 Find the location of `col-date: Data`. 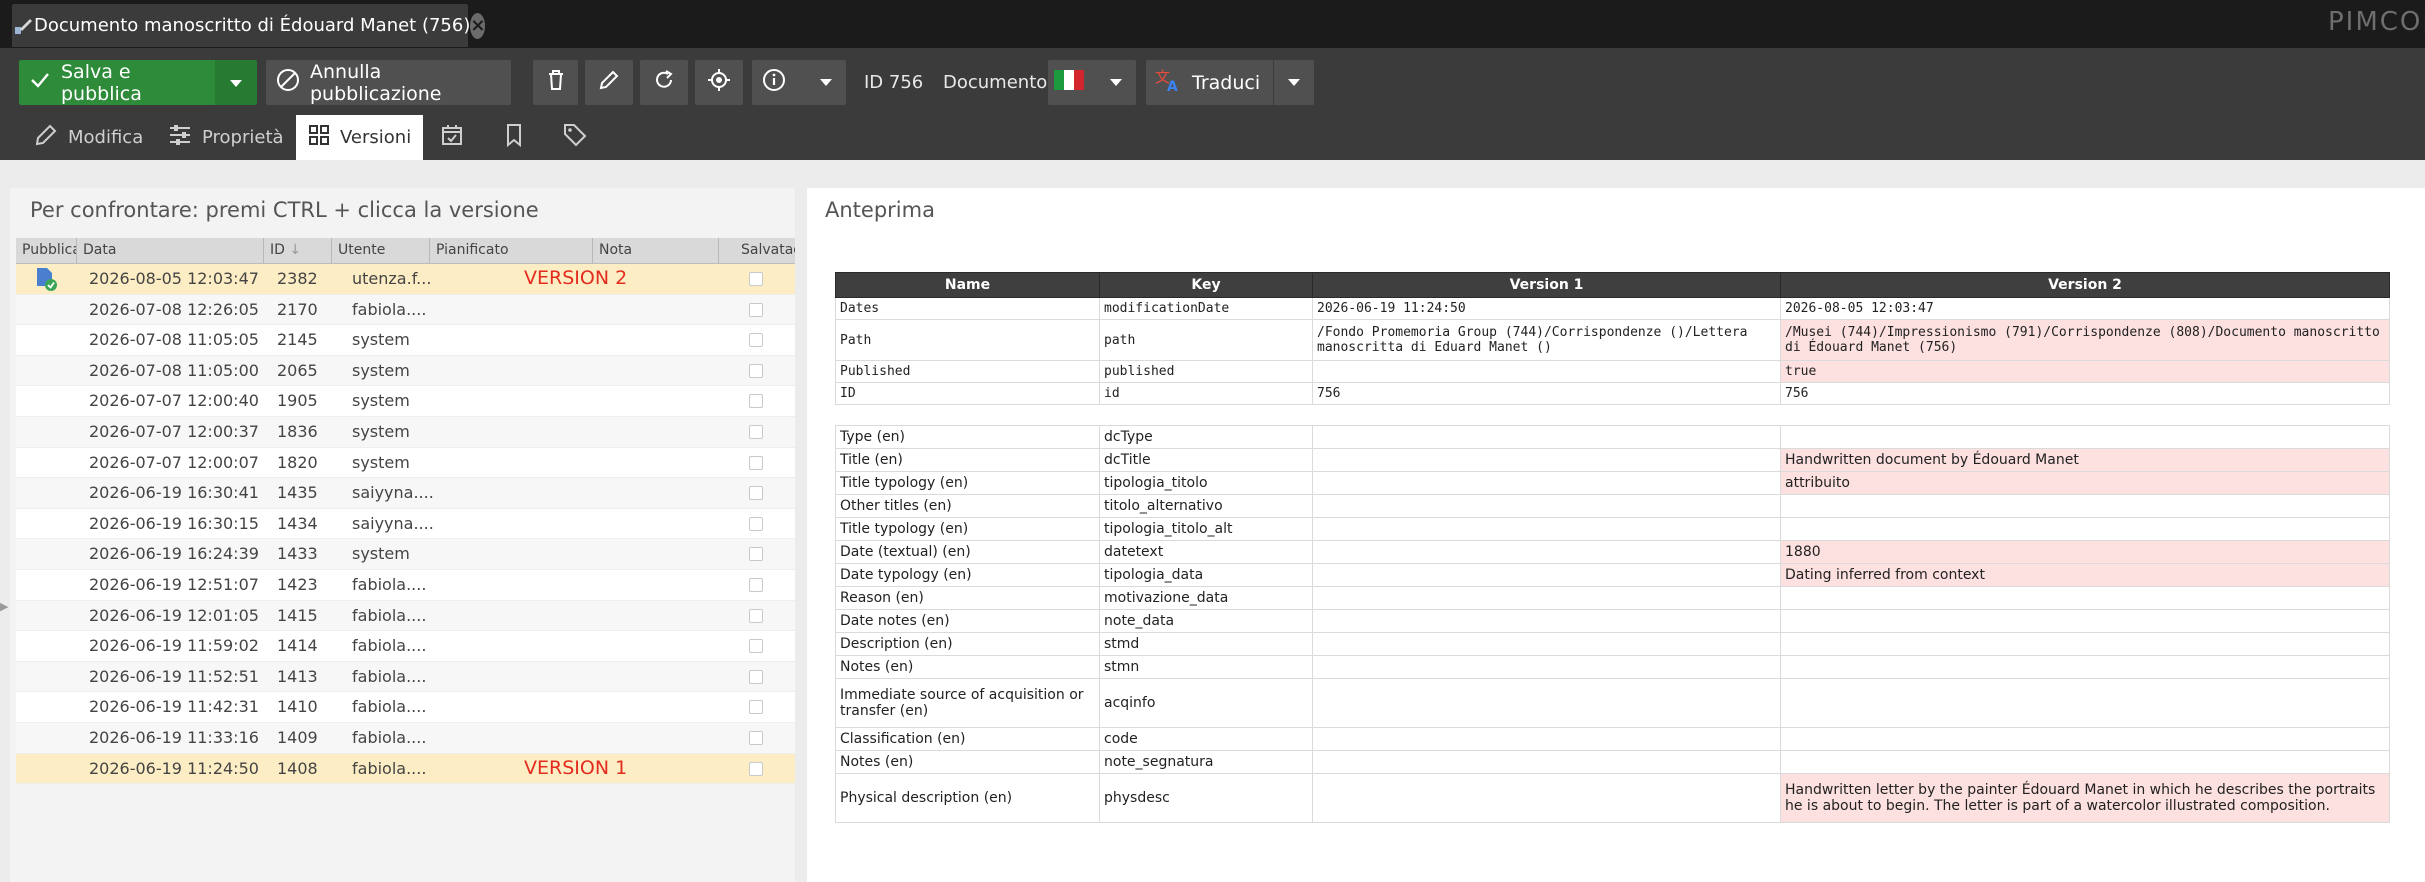

col-date: Data is located at coordinates (170, 250).